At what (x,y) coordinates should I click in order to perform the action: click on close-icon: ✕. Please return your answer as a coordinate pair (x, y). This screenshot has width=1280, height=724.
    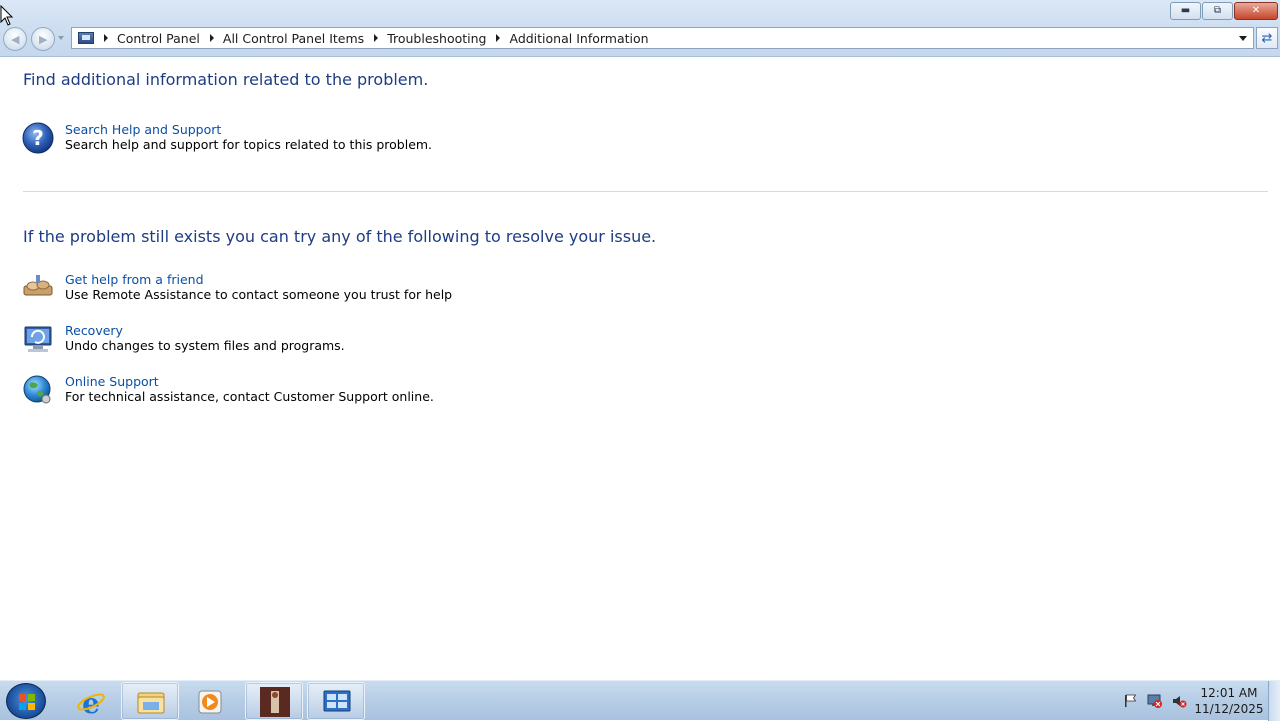
    Looking at the image, I should click on (1256, 10).